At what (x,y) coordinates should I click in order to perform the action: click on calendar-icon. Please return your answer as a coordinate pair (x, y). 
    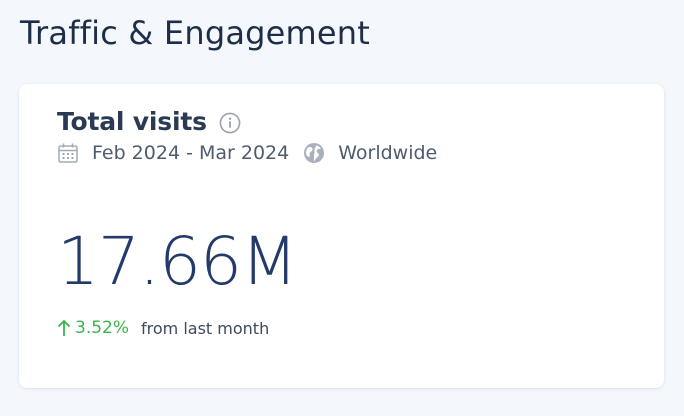
    Looking at the image, I should click on (68, 153).